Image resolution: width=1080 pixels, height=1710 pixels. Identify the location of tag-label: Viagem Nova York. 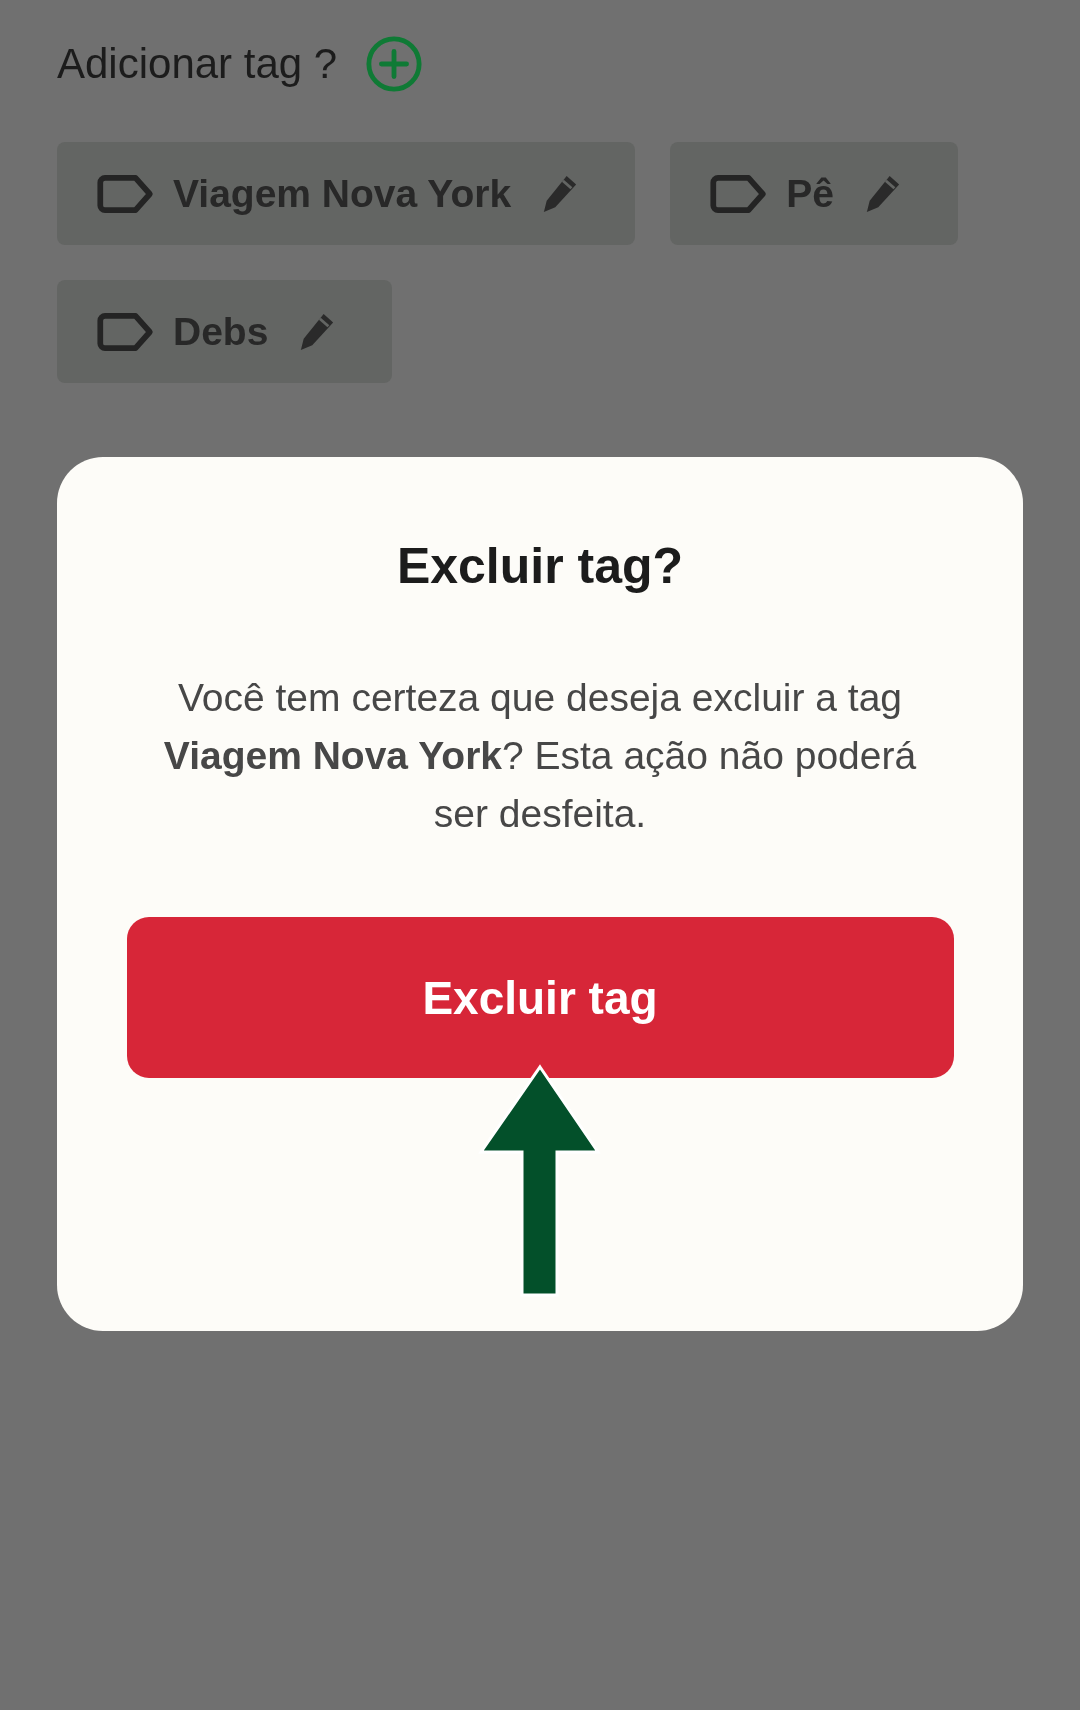
(342, 193).